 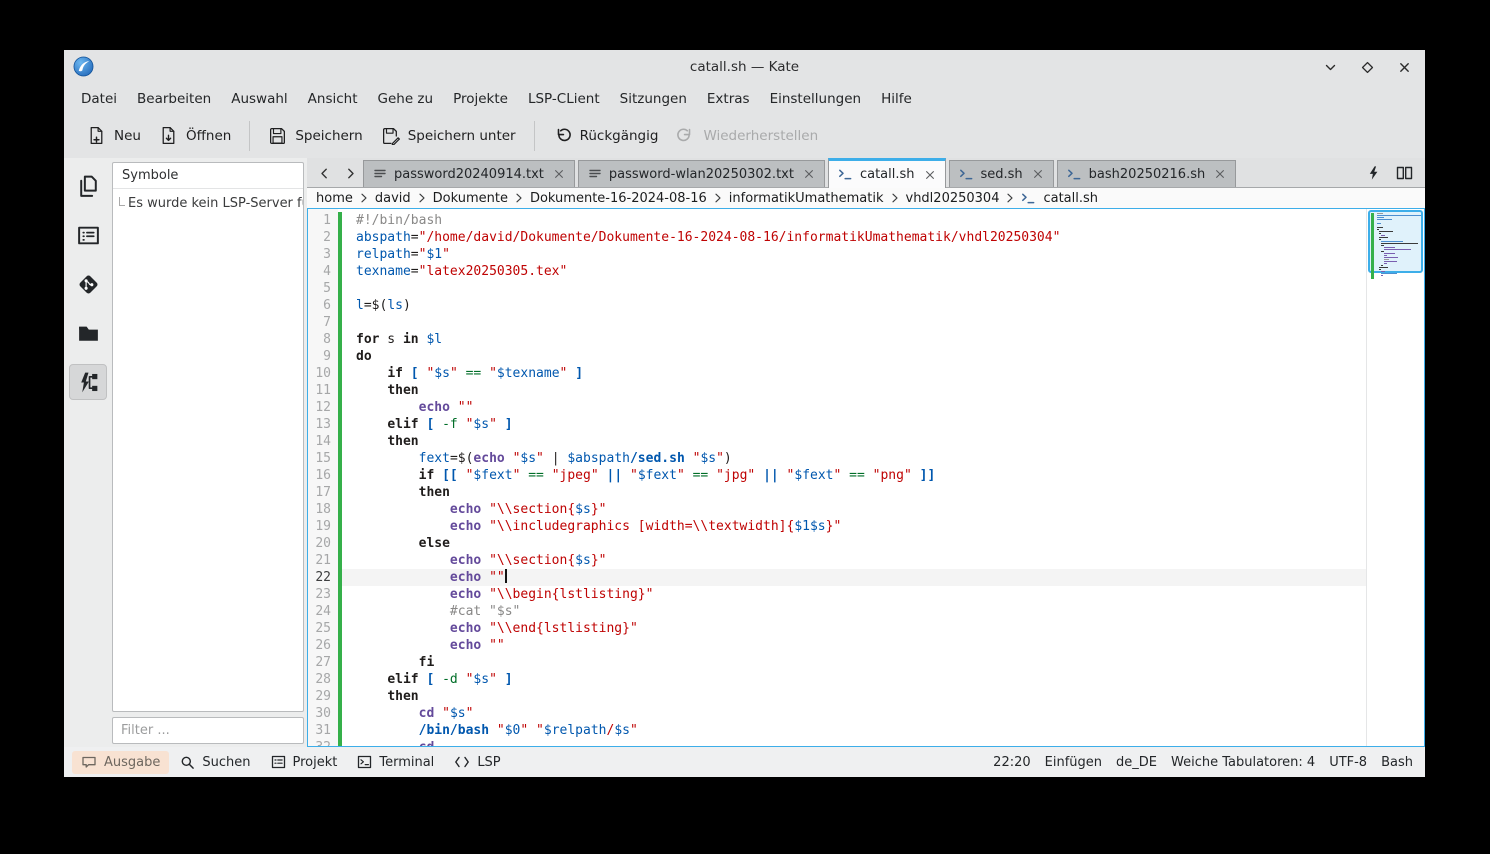 I want to click on statusbar-highlighting-mode: Bash, so click(x=1397, y=762).